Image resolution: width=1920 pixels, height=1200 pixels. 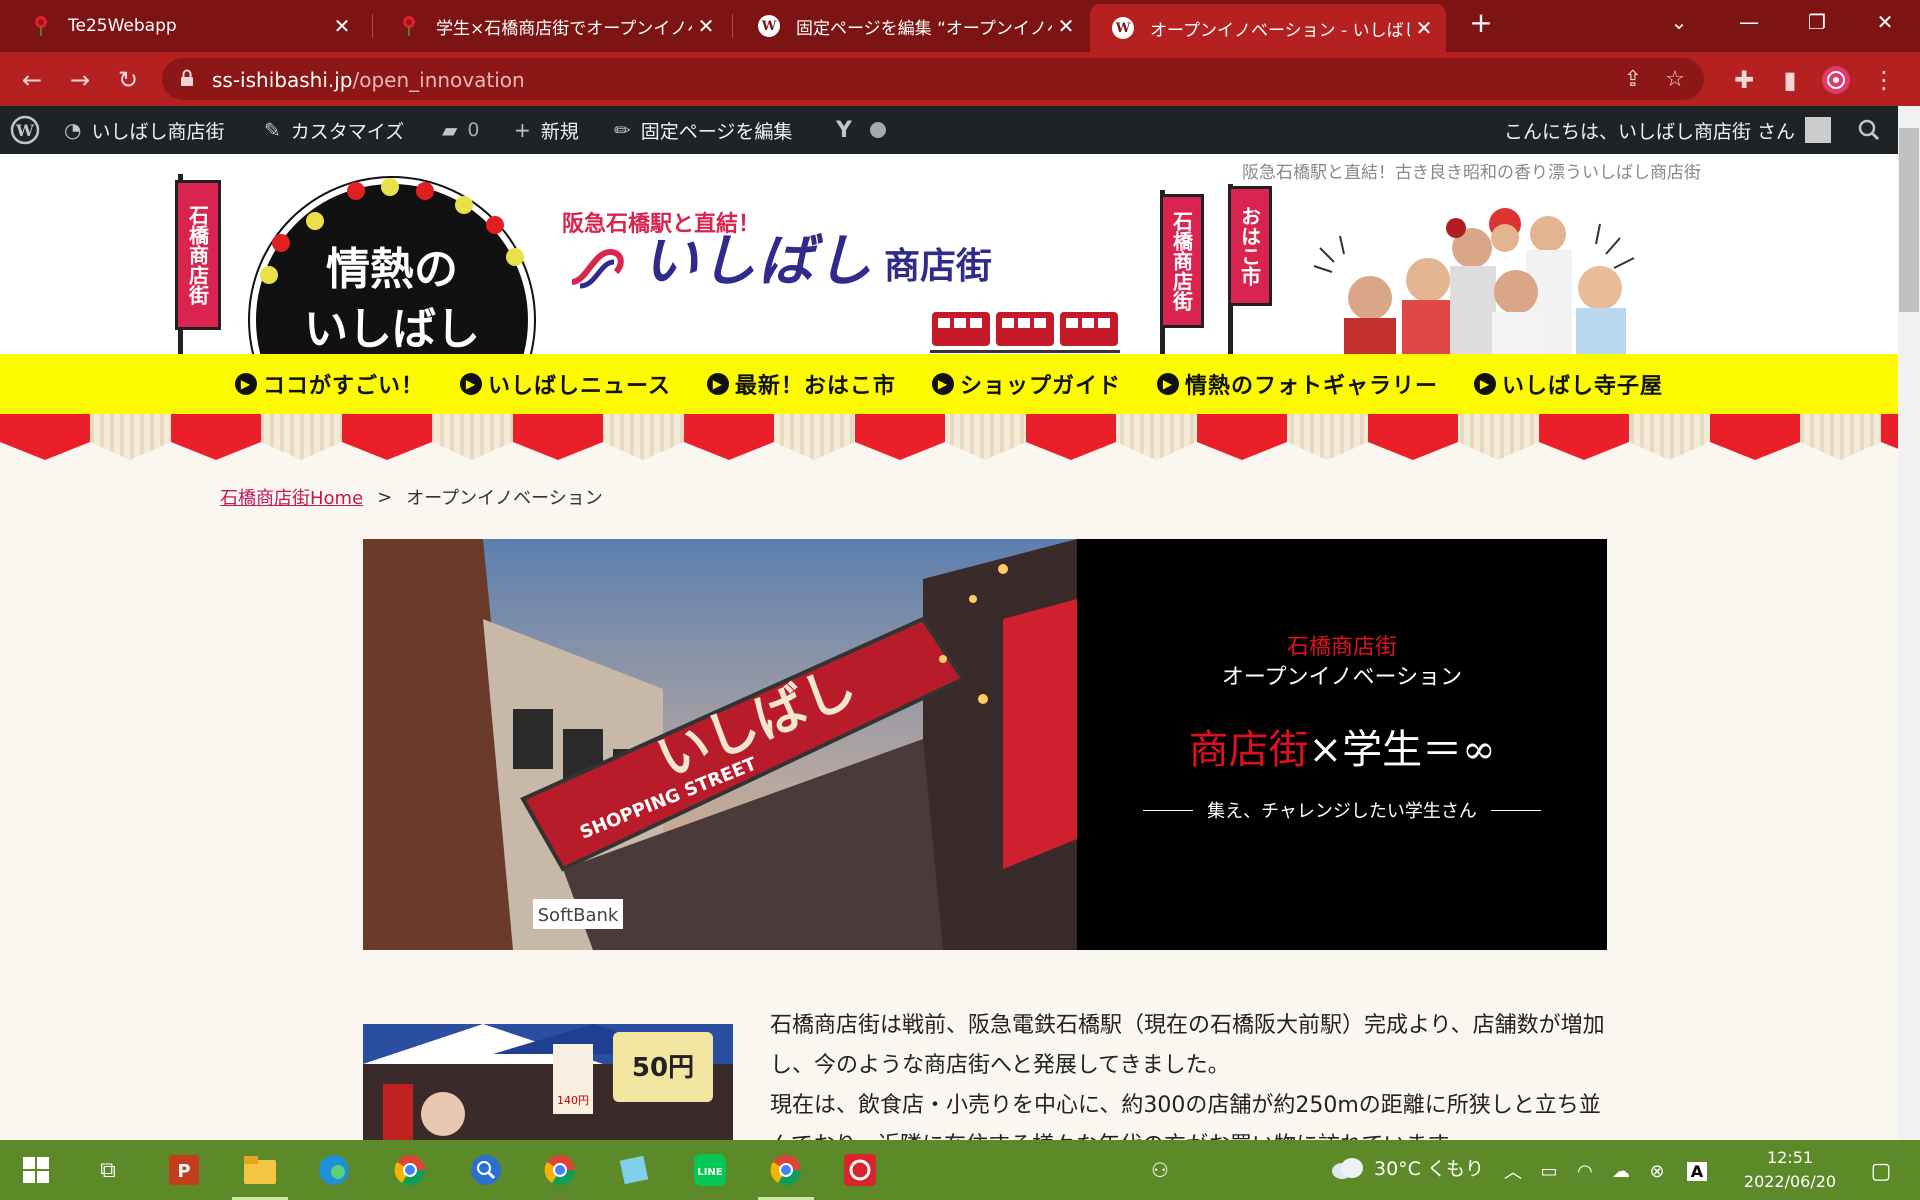 What do you see at coordinates (128, 80) in the screenshot?
I see `reload-icon: ↻` at bounding box center [128, 80].